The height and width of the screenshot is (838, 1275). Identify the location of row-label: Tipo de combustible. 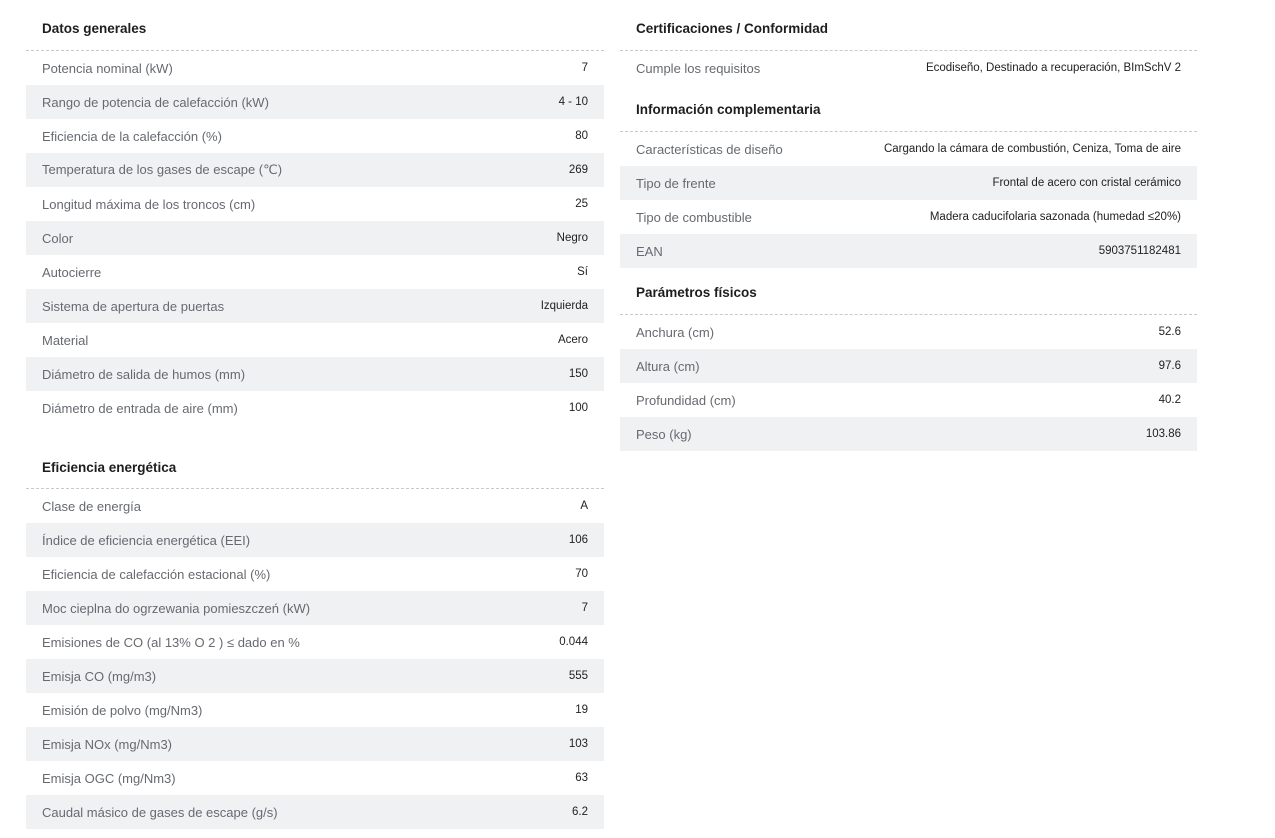
(694, 217).